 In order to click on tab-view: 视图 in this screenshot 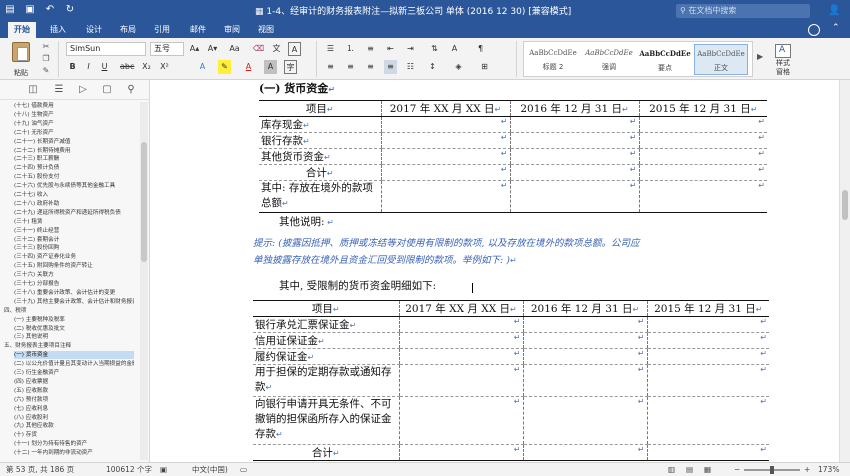, I will do `click(266, 30)`.